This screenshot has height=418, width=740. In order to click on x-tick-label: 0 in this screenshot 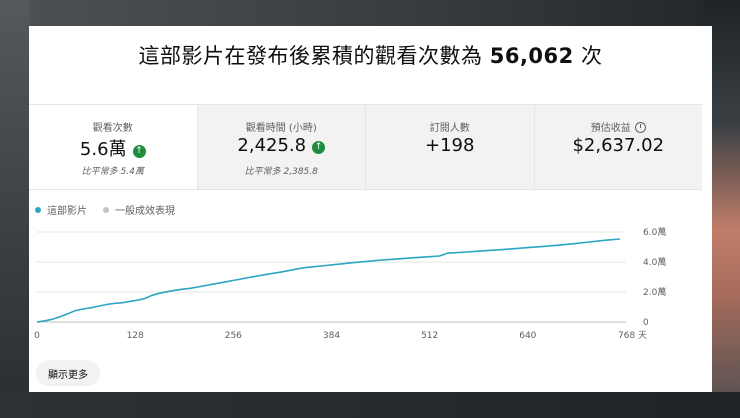, I will do `click(37, 336)`.